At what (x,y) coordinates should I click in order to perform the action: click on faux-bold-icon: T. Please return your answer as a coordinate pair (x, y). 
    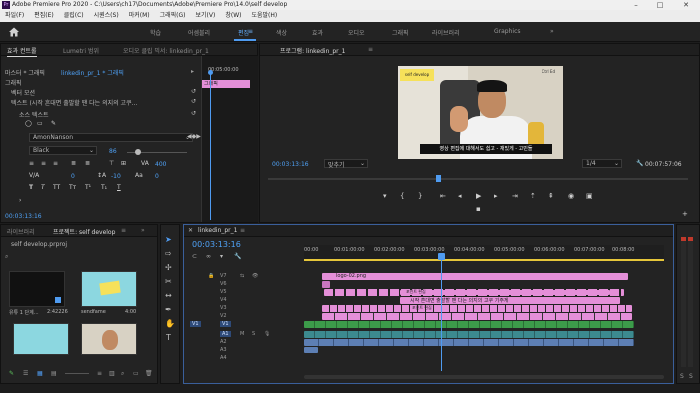
    Looking at the image, I should click on (31, 187).